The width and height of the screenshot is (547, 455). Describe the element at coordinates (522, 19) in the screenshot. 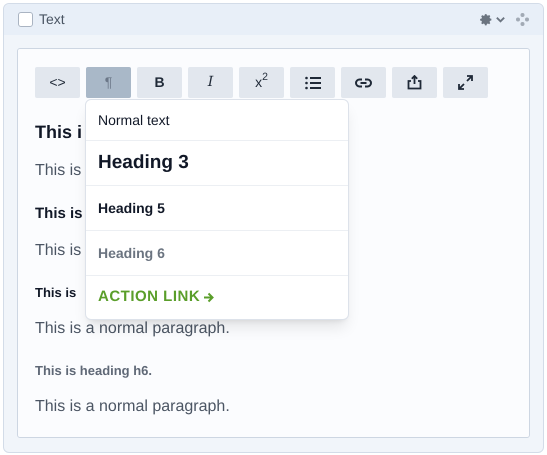

I see `drag-handle-icon` at that location.